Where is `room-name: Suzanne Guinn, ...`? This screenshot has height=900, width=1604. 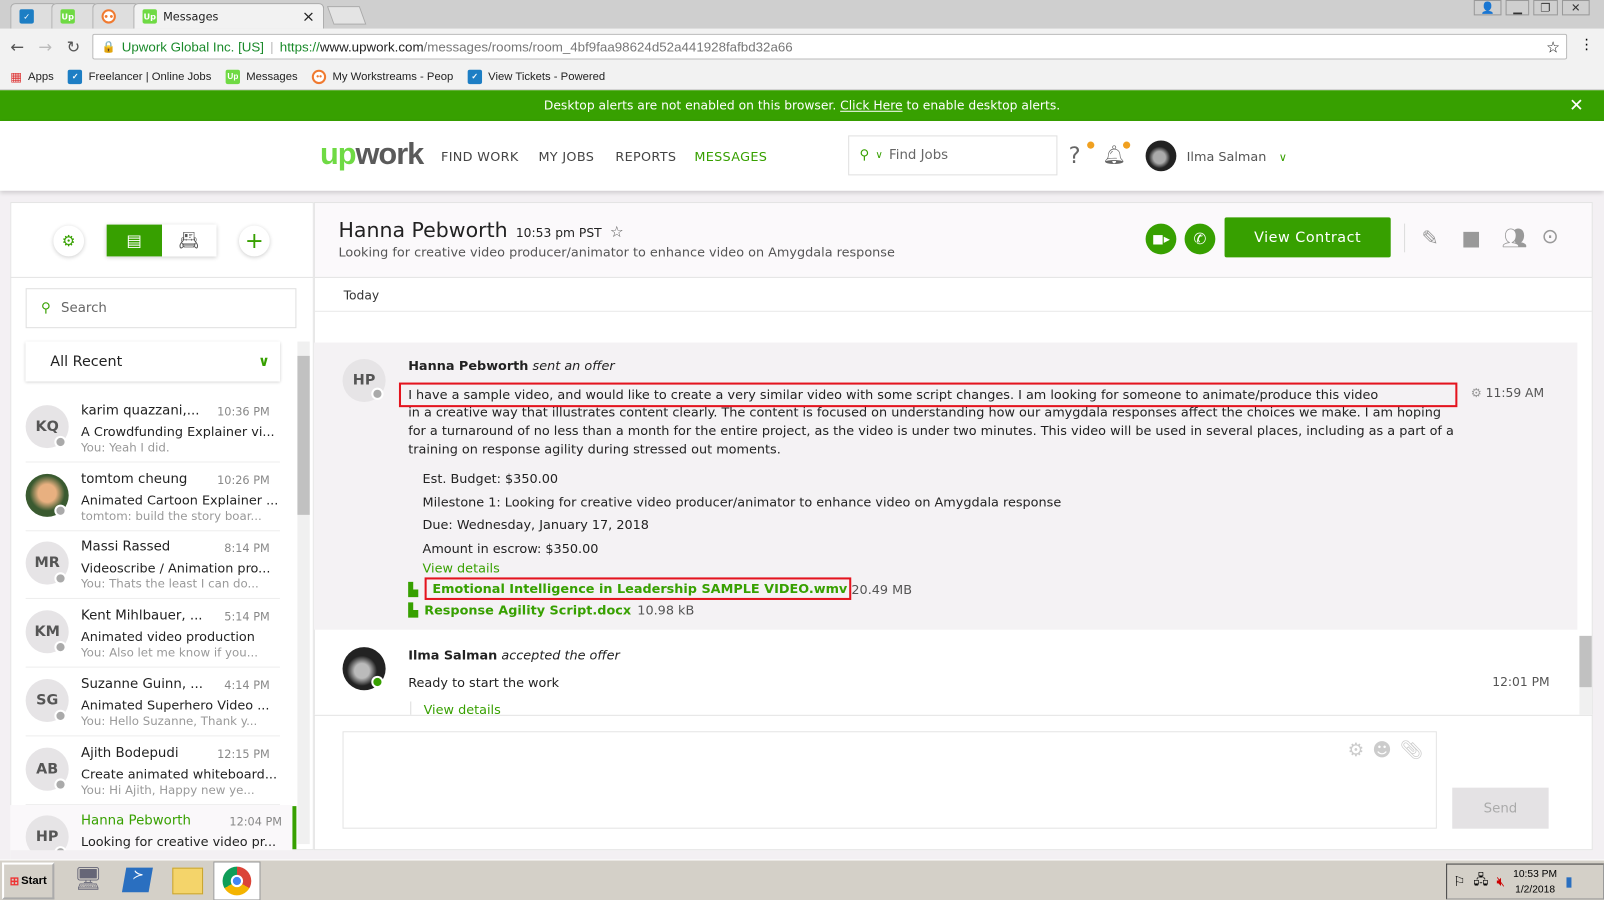 room-name: Suzanne Guinn, ... is located at coordinates (142, 684).